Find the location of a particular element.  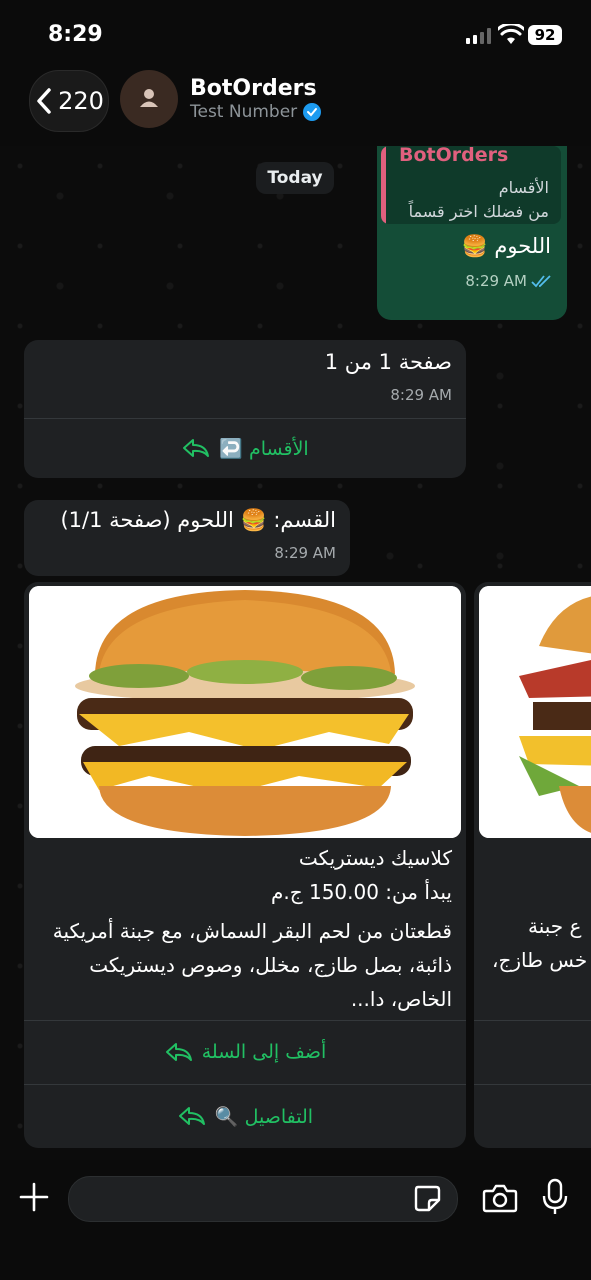

add-to-cart-button: أضف إلى السلة is located at coordinates (245, 1052).